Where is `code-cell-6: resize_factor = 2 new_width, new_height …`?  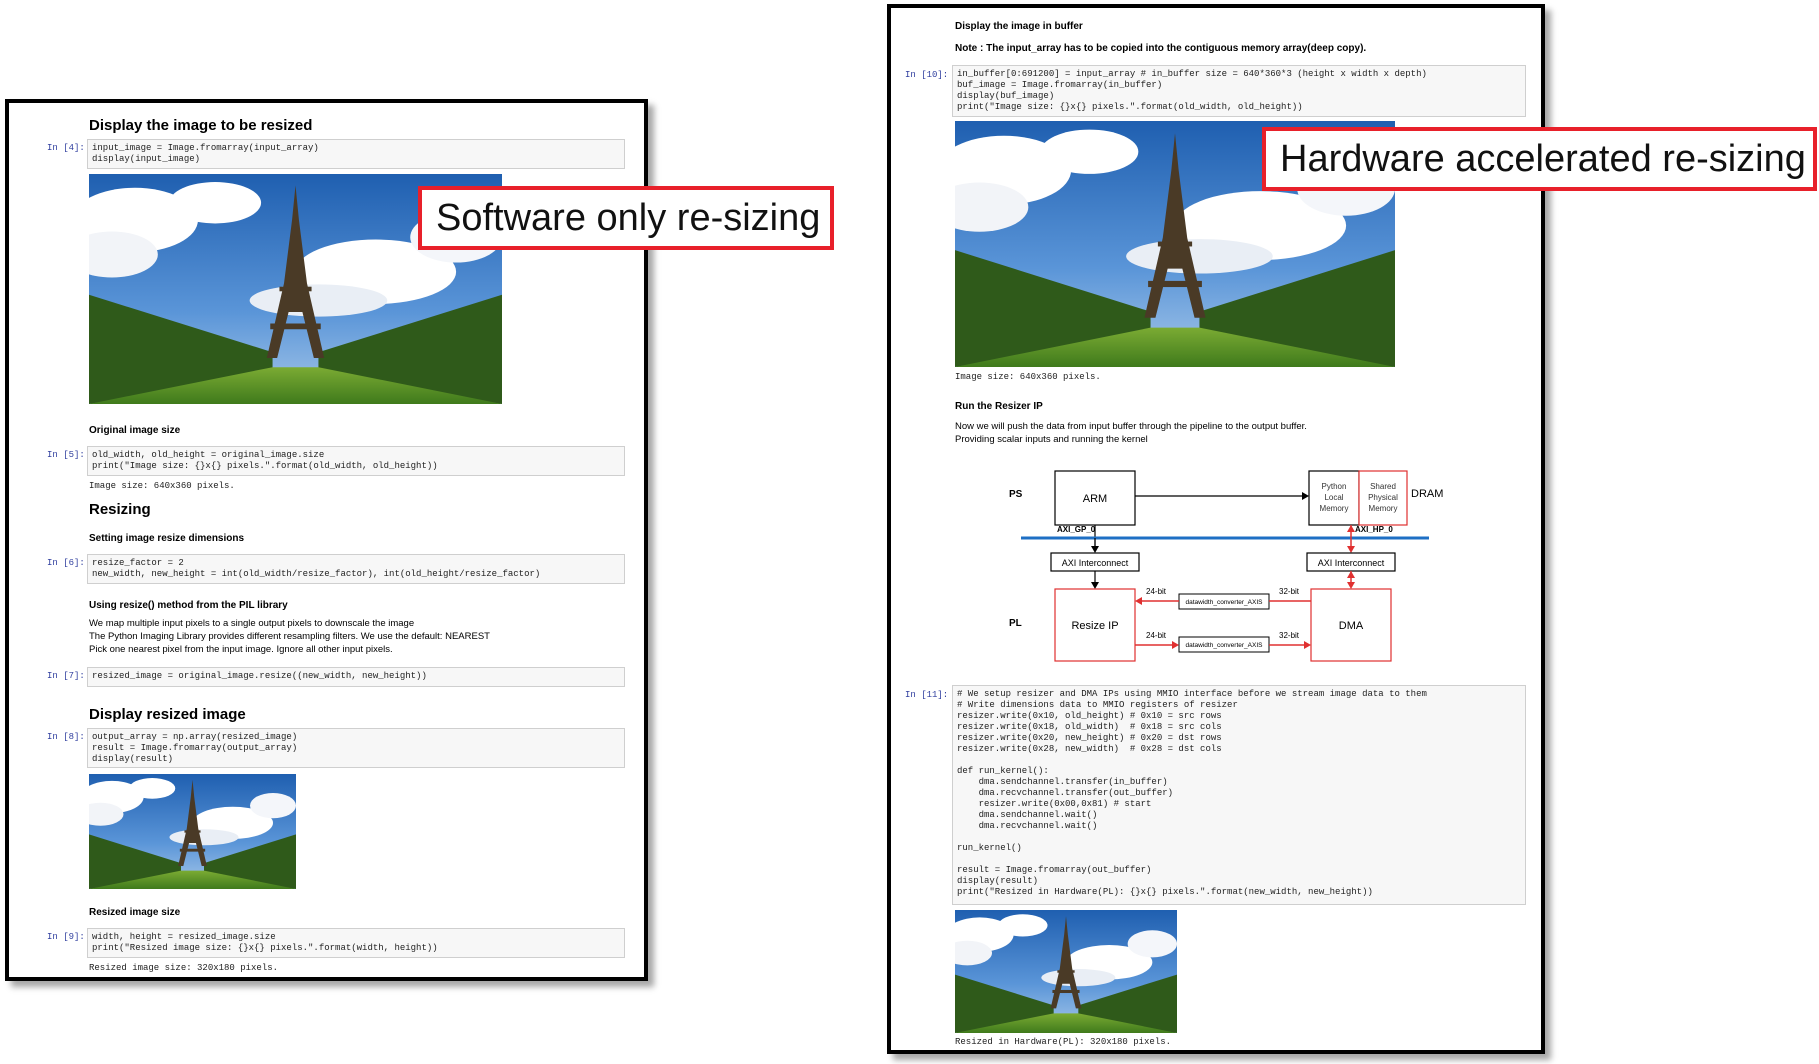
code-cell-6: resize_factor = 2 new_width, new_height … is located at coordinates (356, 569).